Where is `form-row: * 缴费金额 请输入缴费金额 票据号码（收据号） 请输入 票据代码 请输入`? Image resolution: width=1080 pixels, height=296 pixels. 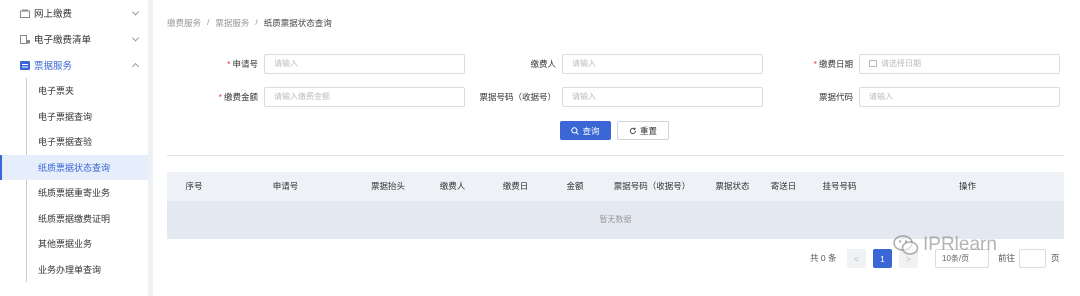
form-row: * 缴费金额 请输入缴费金额 票据号码（收据号） 请输入 票据代码 请输入 is located at coordinates (616, 97).